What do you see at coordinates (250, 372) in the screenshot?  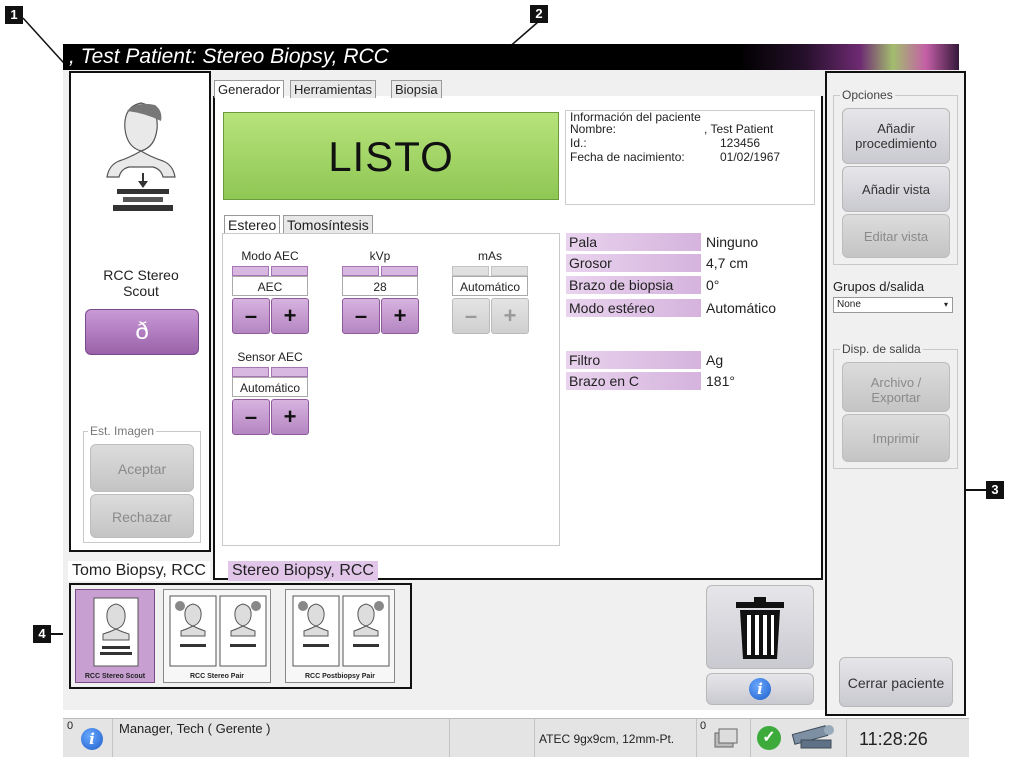 I see `aec-sensor-top-left` at bounding box center [250, 372].